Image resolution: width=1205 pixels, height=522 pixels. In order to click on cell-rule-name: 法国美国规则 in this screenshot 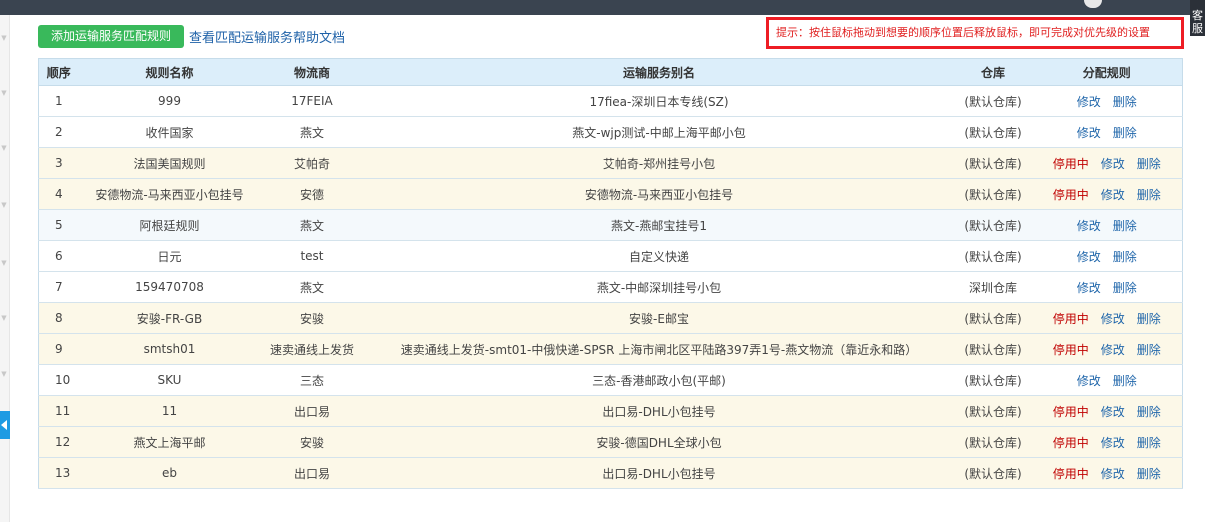, I will do `click(169, 163)`.